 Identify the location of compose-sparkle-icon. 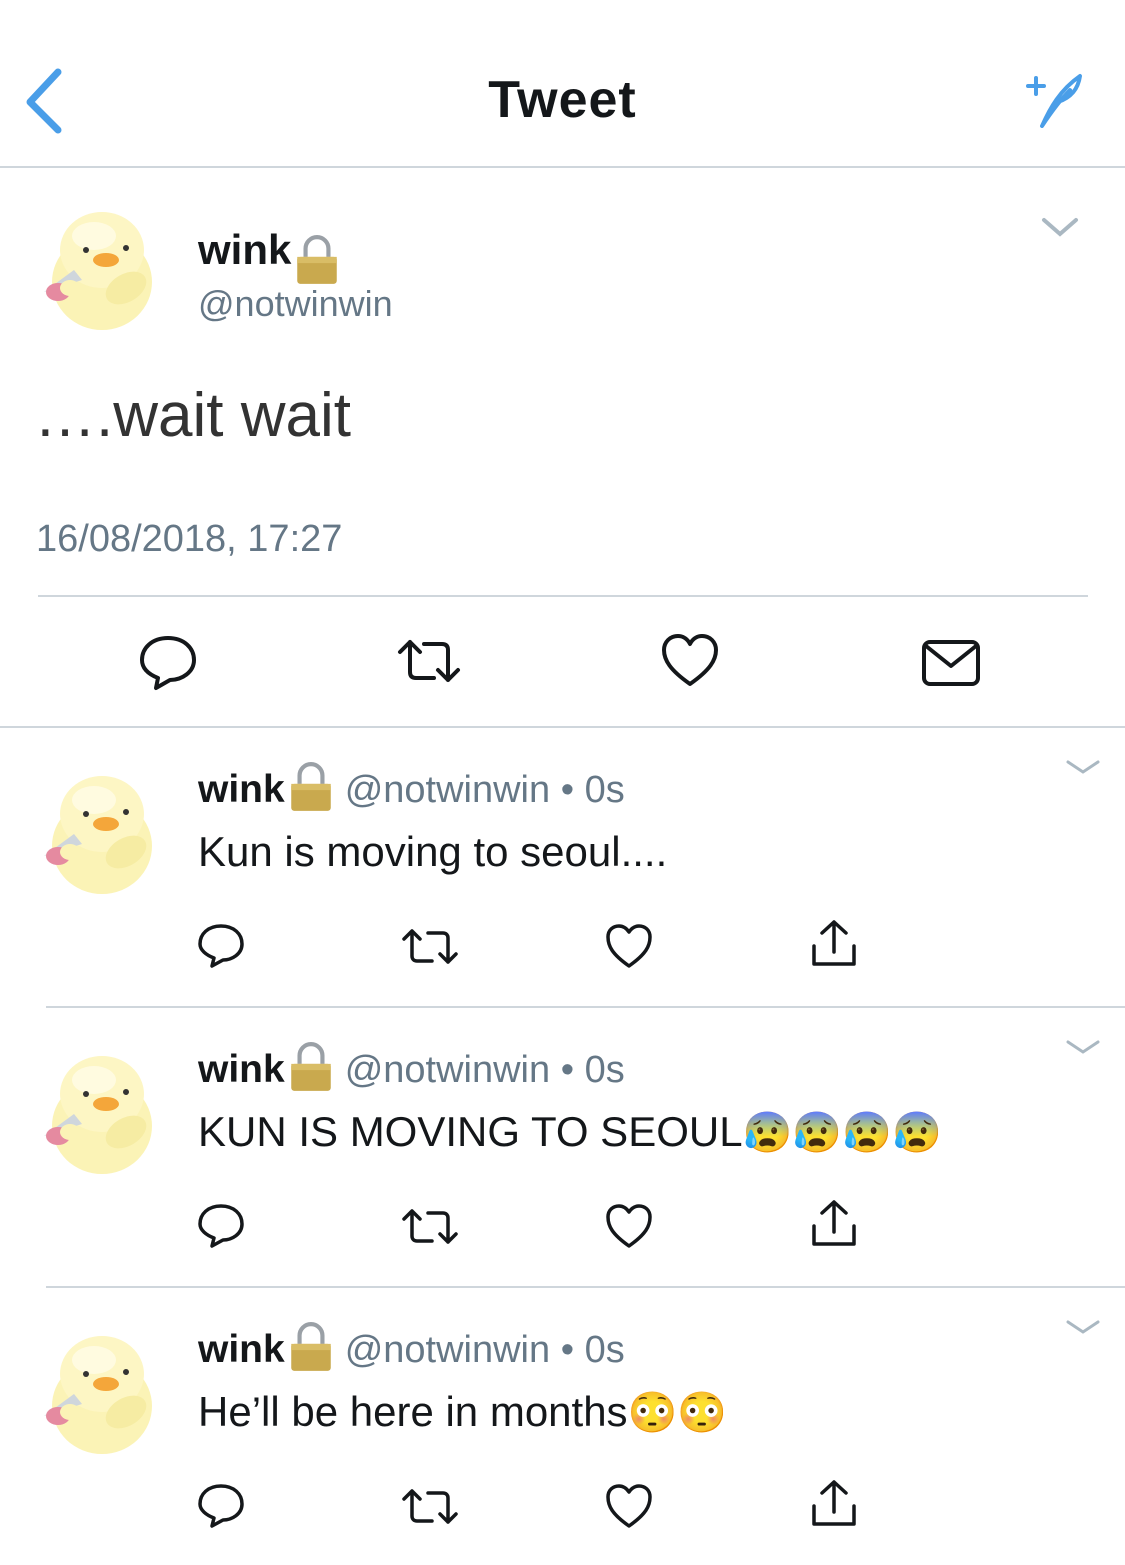
(1052, 98).